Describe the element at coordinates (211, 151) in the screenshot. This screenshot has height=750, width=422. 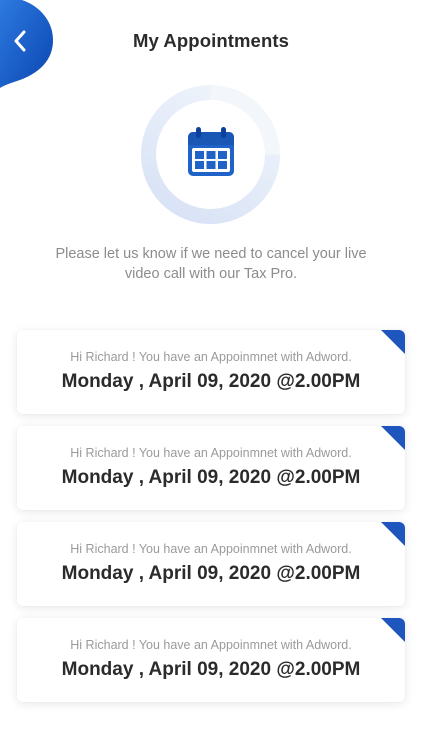
I see `calendar-icon` at that location.